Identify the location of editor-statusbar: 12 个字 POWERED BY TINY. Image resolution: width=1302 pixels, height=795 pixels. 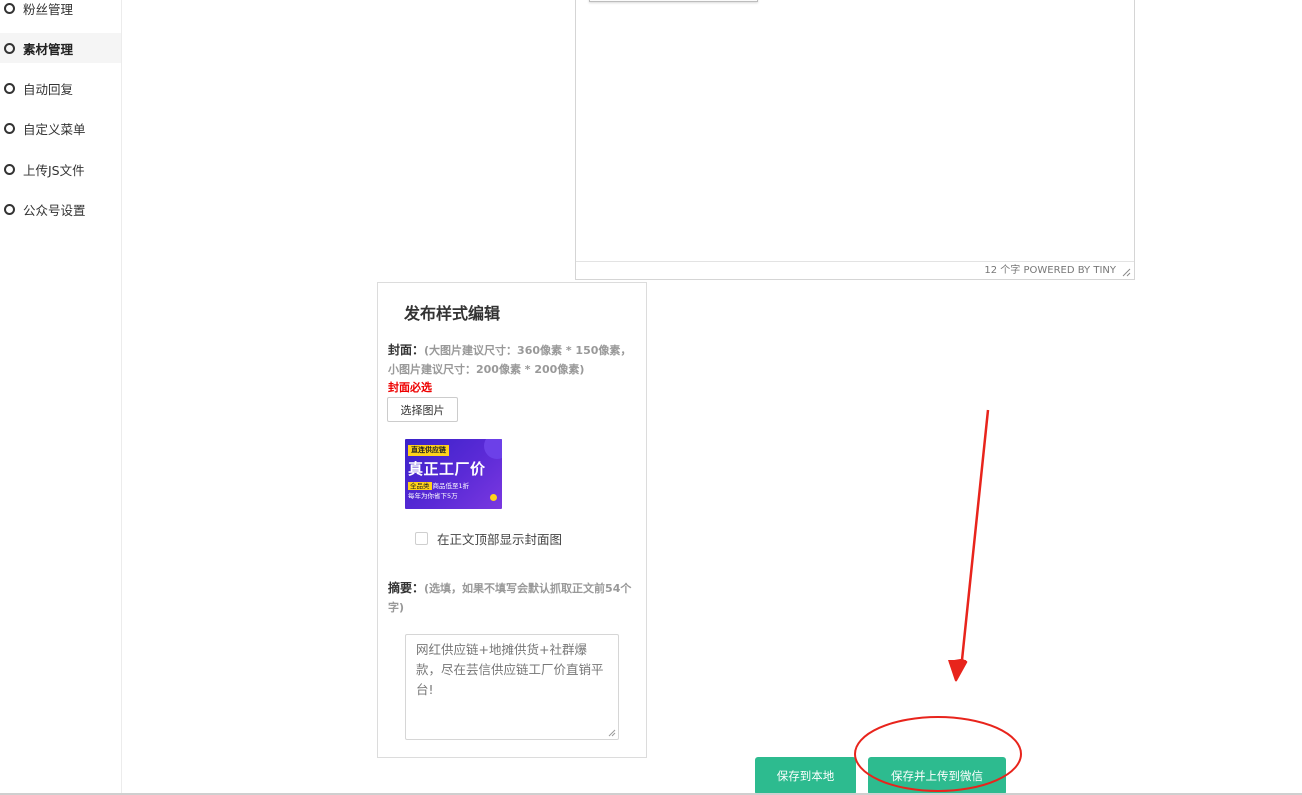
(855, 270).